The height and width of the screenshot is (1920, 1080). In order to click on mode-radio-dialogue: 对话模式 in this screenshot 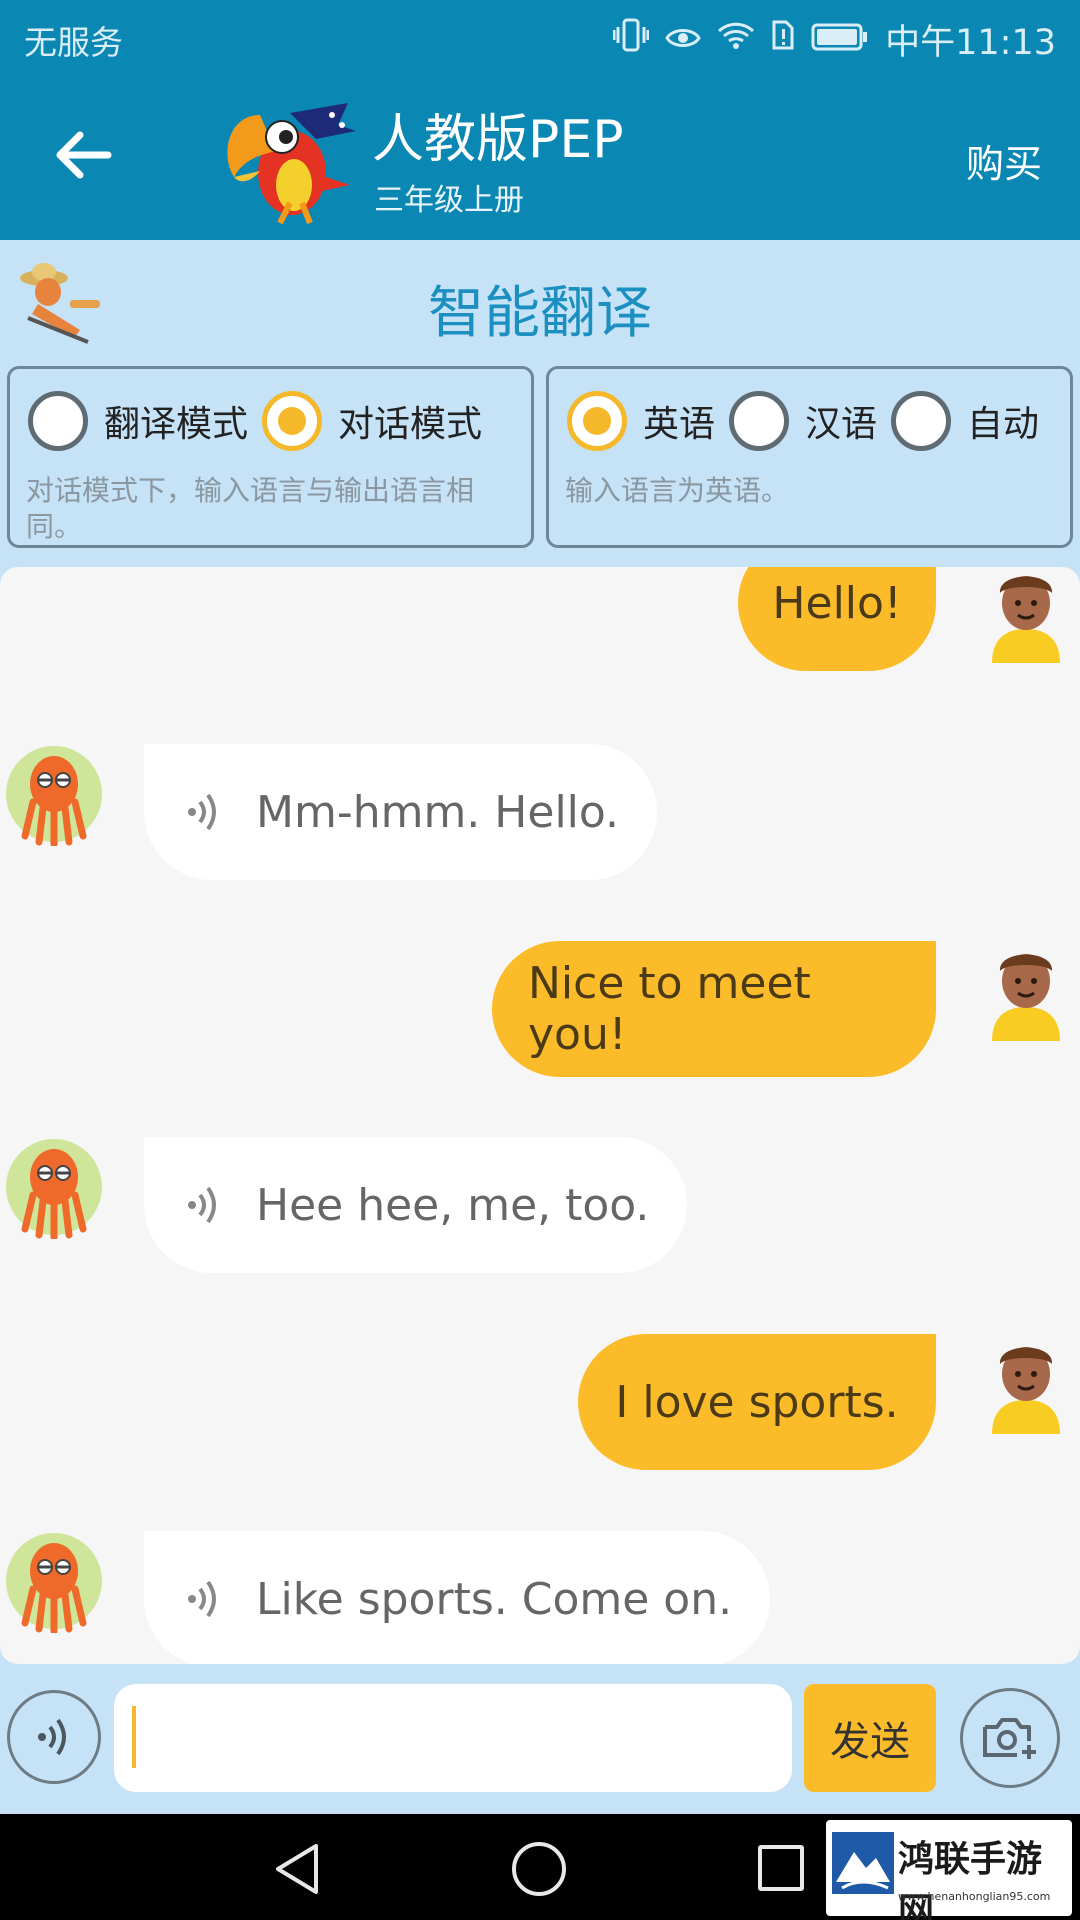, I will do `click(372, 421)`.